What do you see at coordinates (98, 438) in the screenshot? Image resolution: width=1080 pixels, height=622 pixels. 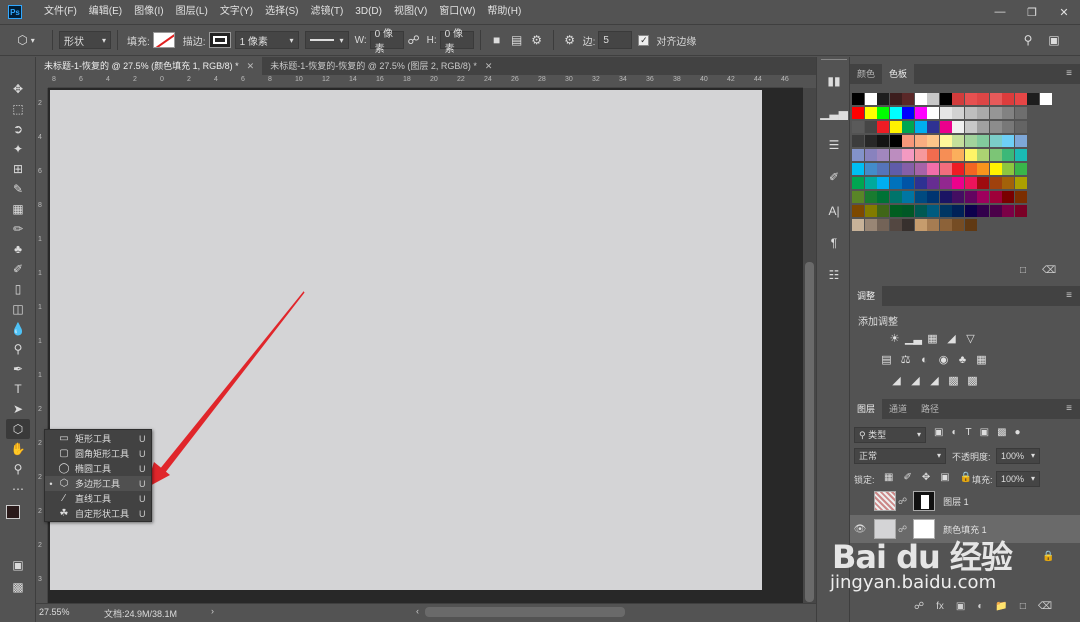 I see `flyout-item: ▭ 矩形工具 U` at bounding box center [98, 438].